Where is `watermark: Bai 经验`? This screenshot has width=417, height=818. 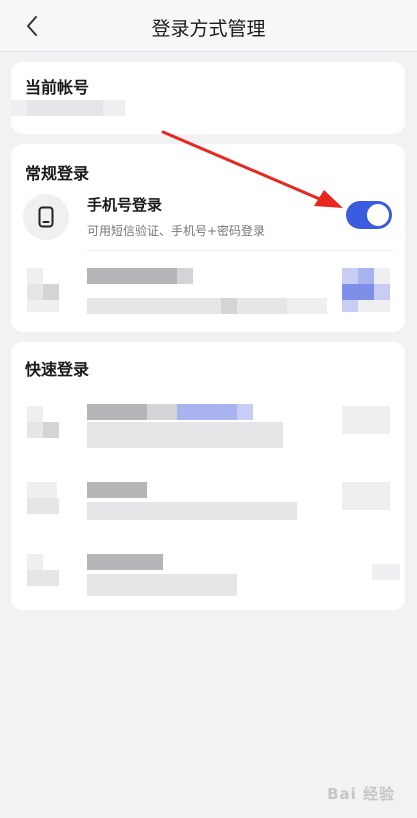
watermark: Bai 经验 is located at coordinates (361, 794).